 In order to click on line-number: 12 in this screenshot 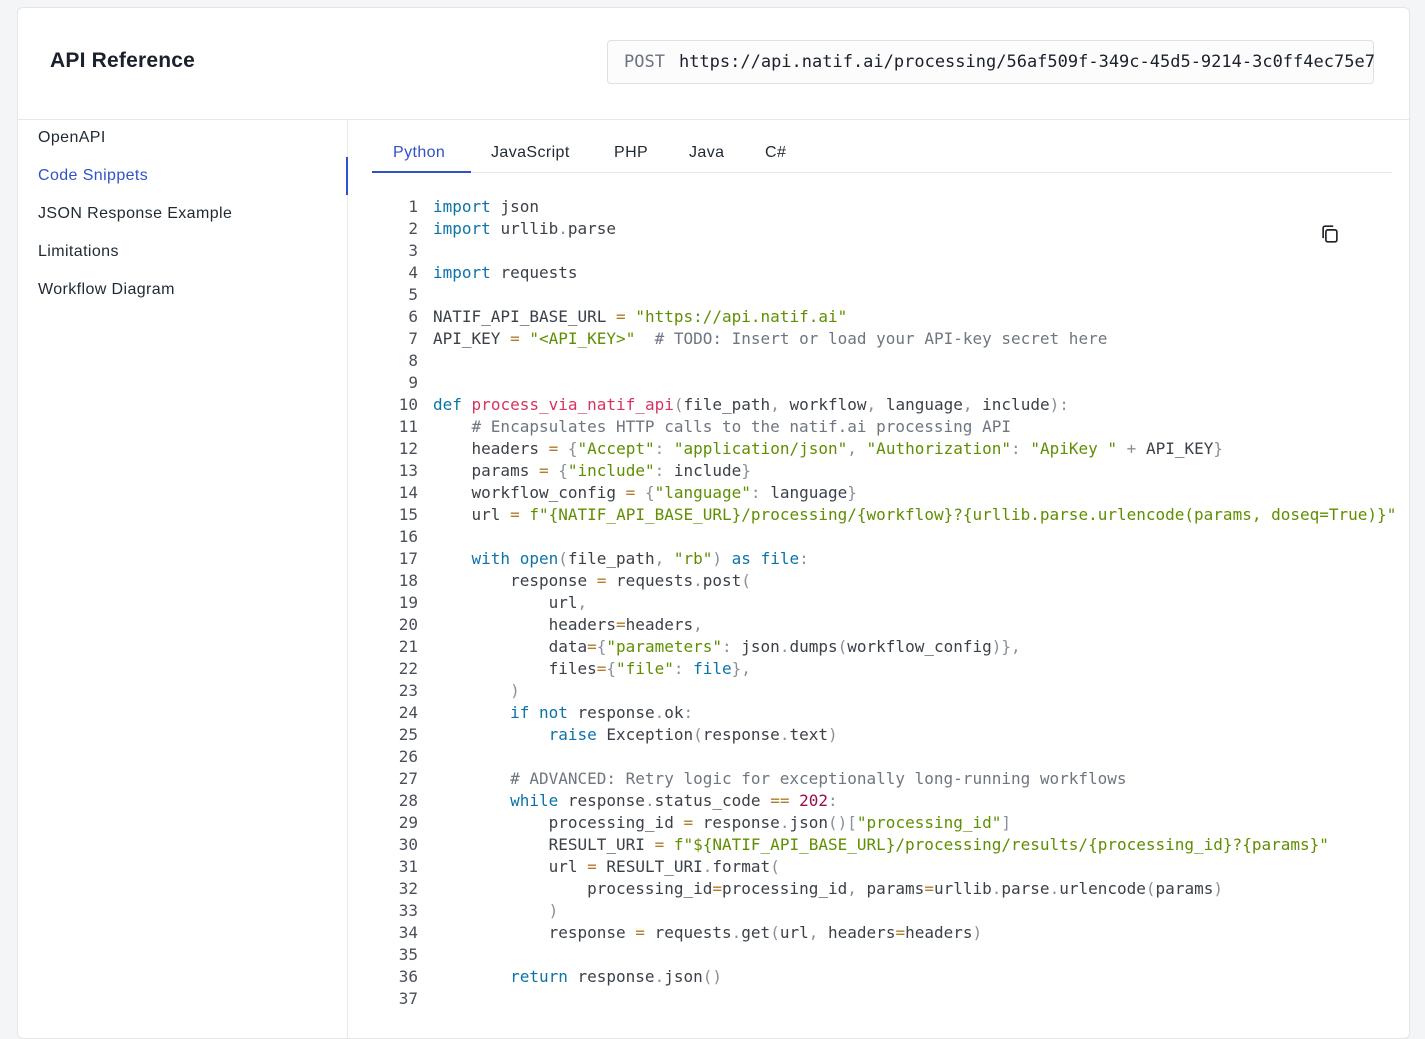, I will do `click(408, 448)`.